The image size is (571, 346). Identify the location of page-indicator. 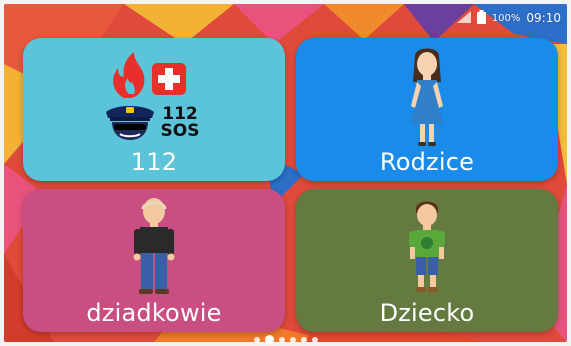
(285, 339).